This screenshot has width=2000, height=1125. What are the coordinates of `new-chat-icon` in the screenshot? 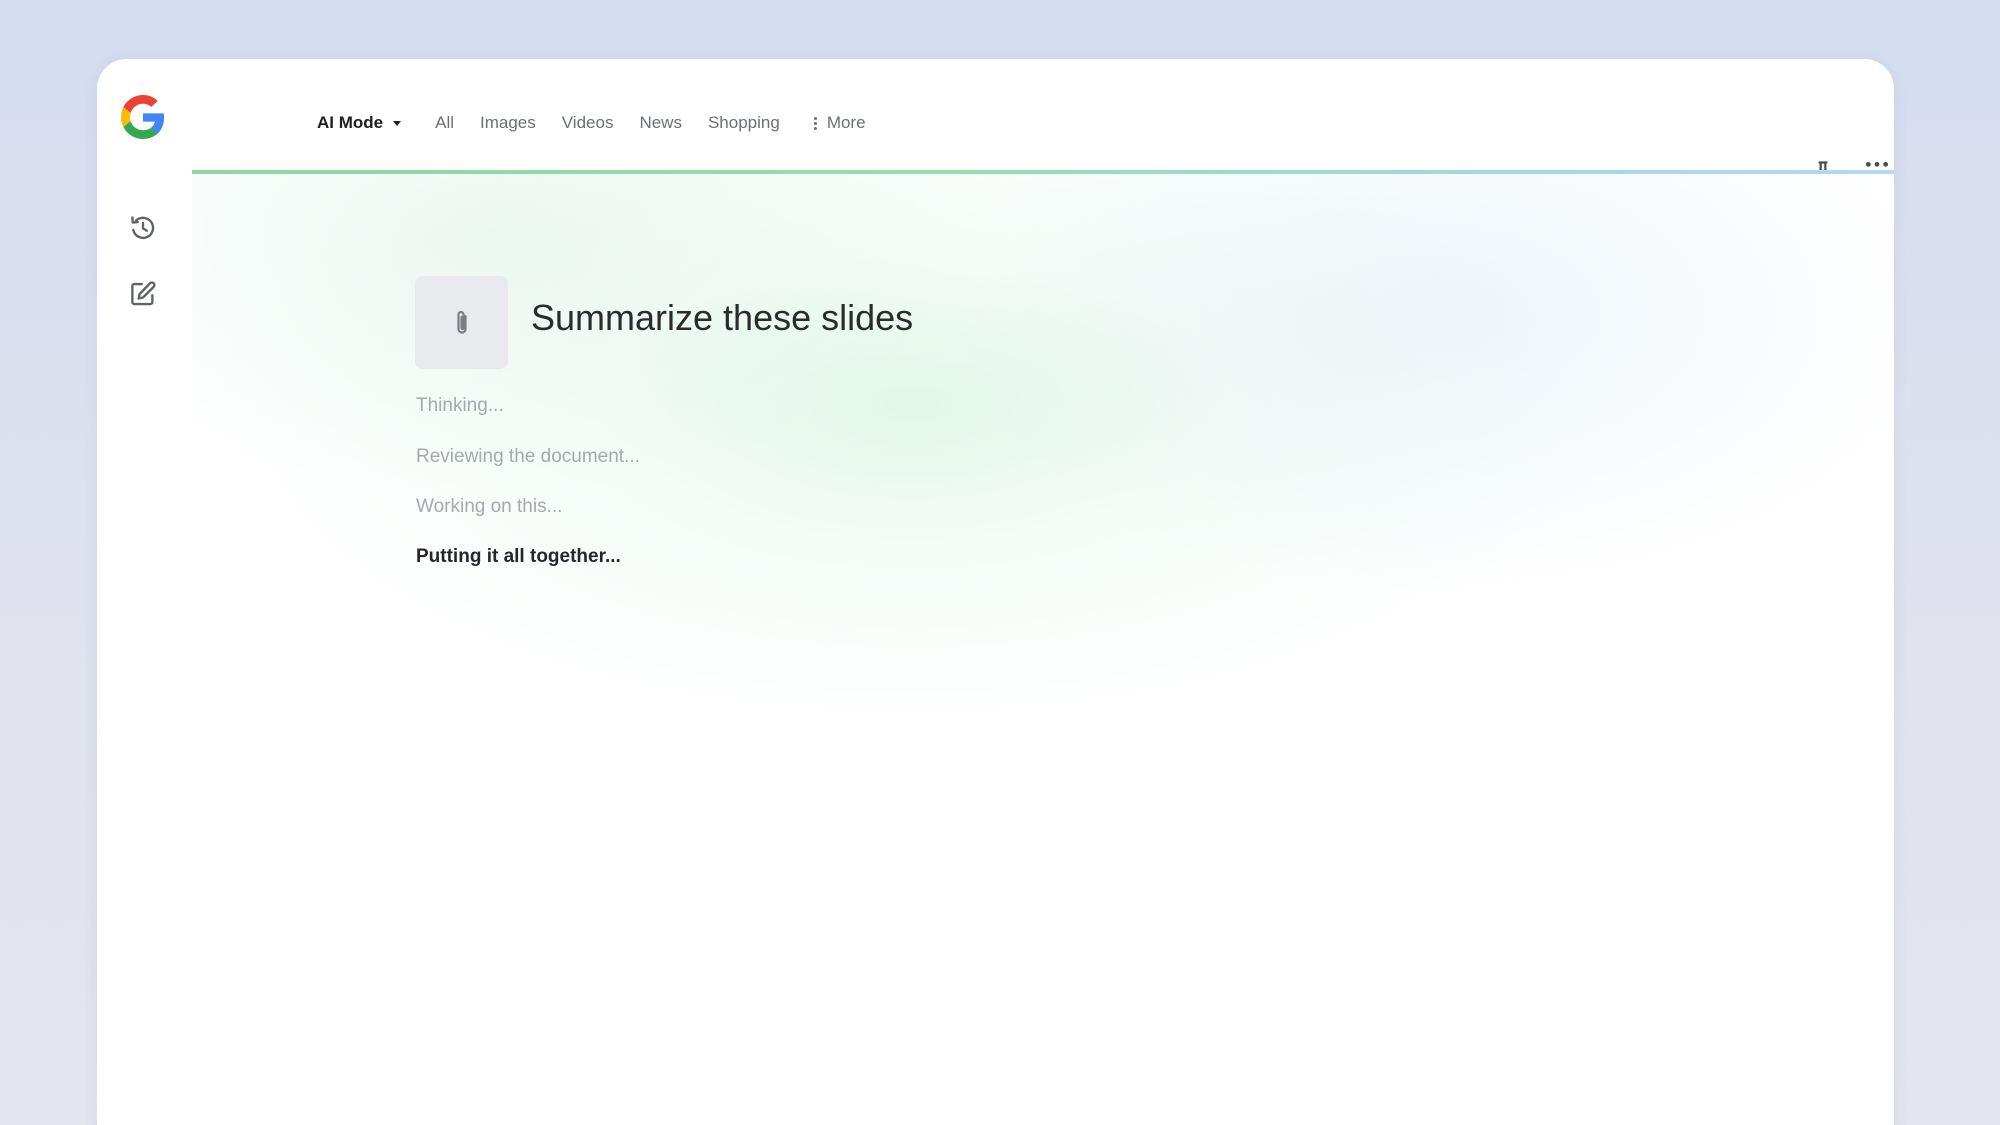 It's located at (143, 294).